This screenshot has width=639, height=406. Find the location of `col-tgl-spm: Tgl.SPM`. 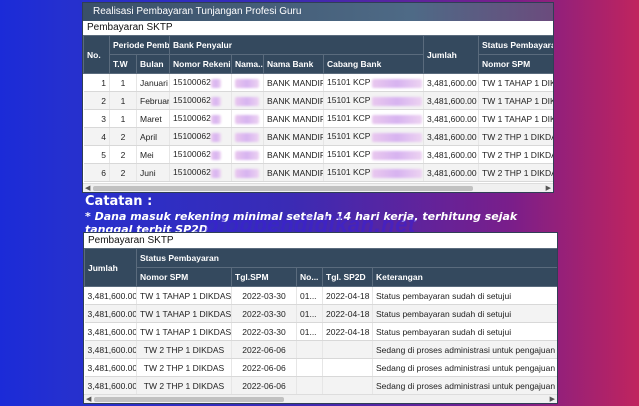

col-tgl-spm: Tgl.SPM is located at coordinates (264, 277).